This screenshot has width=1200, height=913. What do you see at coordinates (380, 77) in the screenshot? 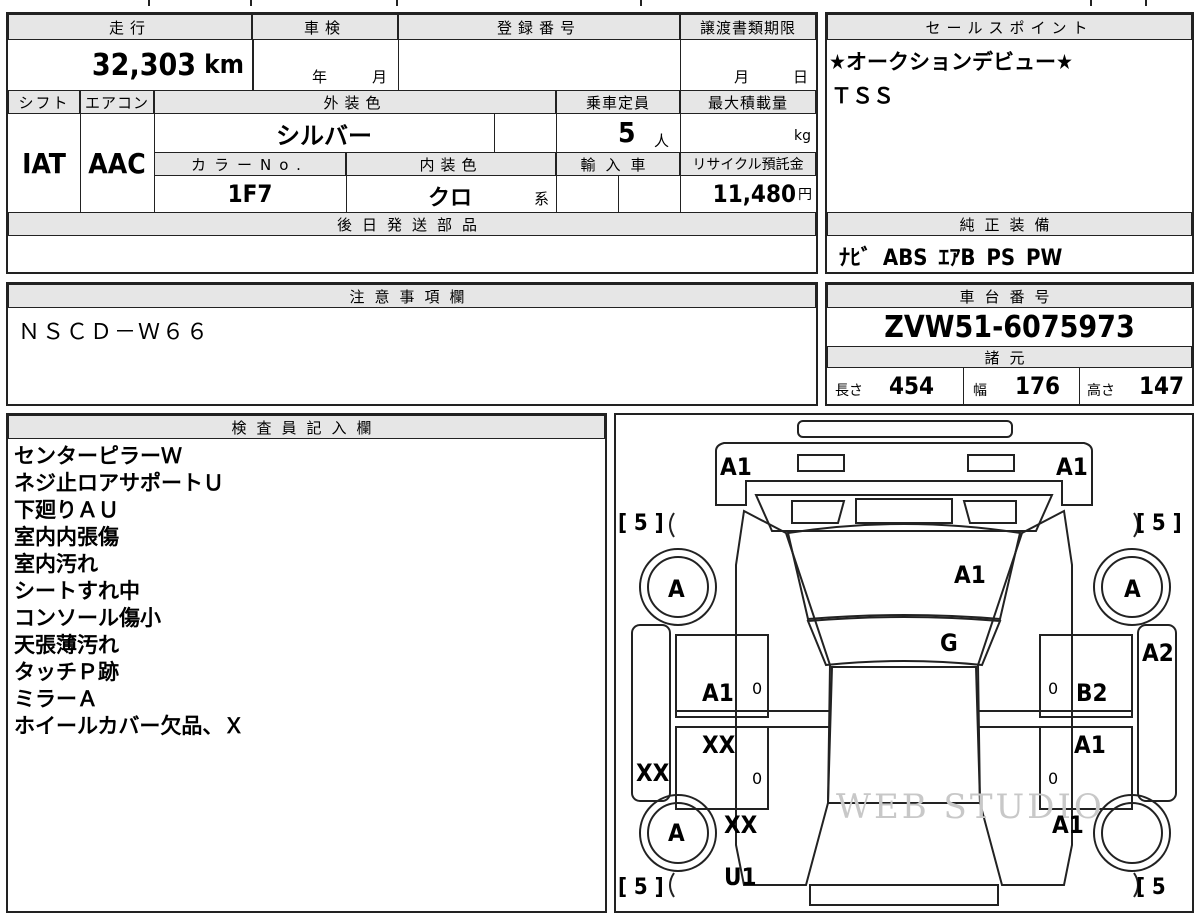
I see `inspection-month-unit: 月` at bounding box center [380, 77].